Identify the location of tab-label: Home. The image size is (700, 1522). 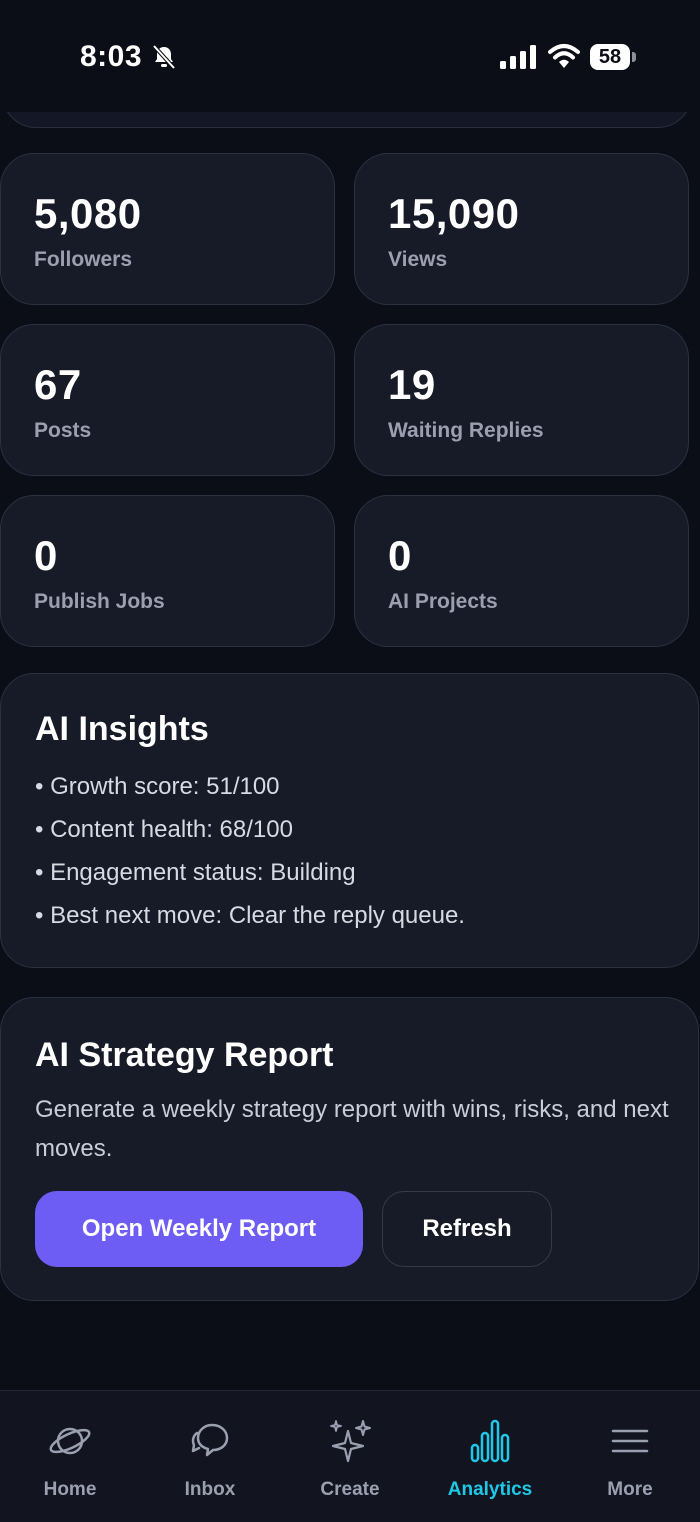
(70, 1489).